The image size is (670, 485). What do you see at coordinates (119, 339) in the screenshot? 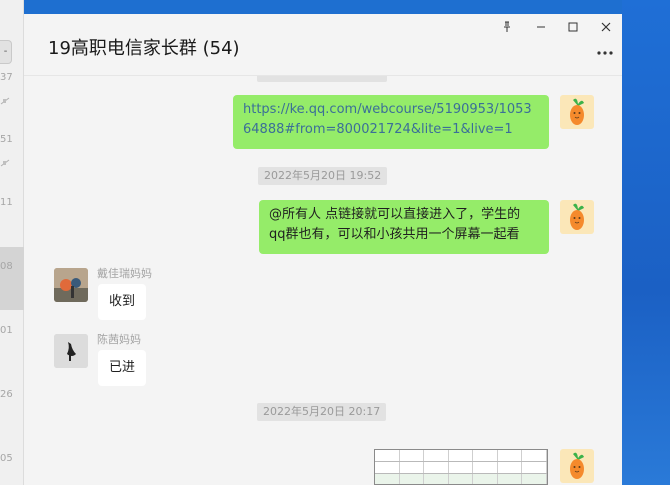
I see `sender-name: 陈茜妈妈` at bounding box center [119, 339].